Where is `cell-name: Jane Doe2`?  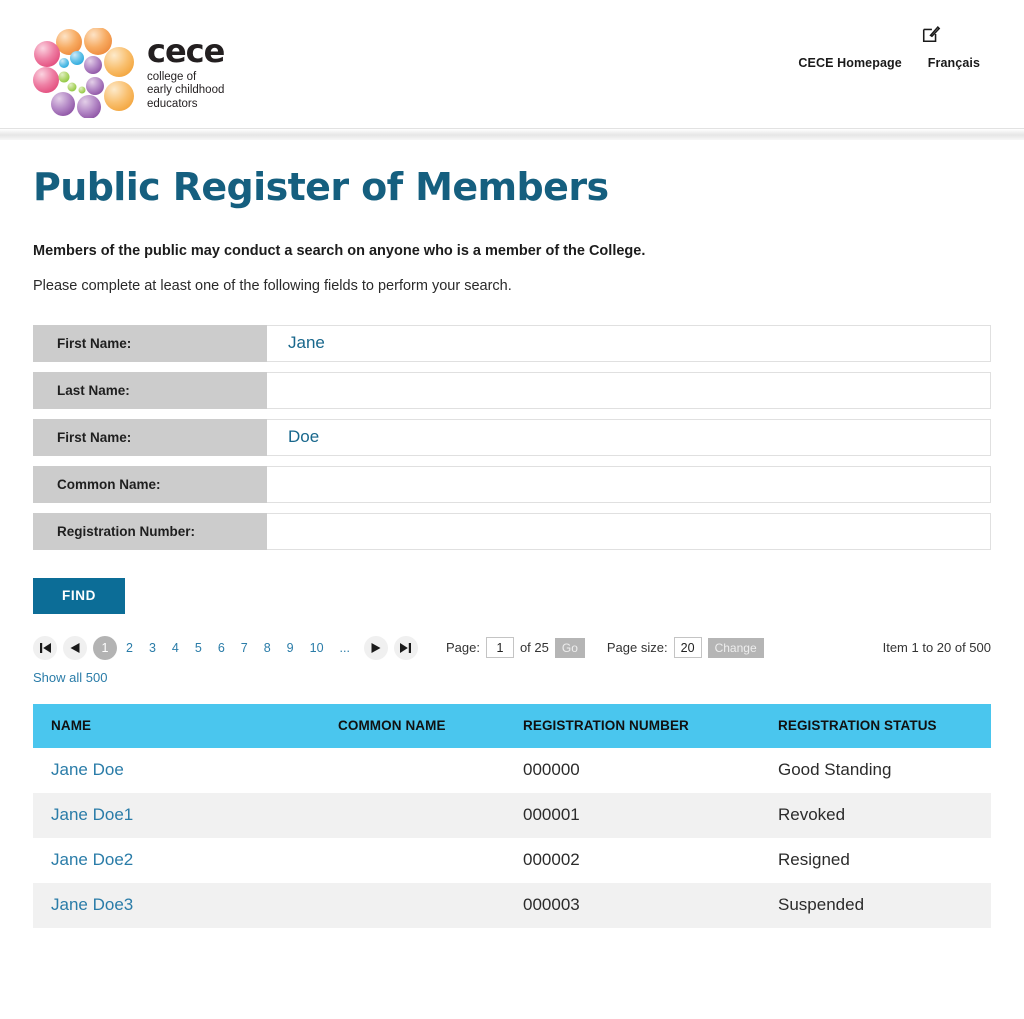 cell-name: Jane Doe2 is located at coordinates (185, 860).